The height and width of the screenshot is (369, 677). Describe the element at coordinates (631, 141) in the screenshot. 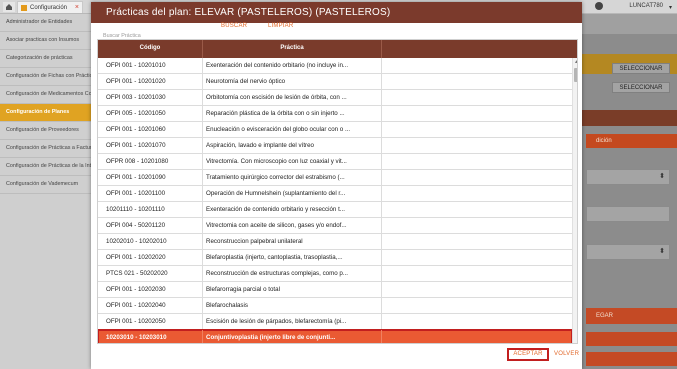

I see `right-panel-edit-bar: dición` at that location.